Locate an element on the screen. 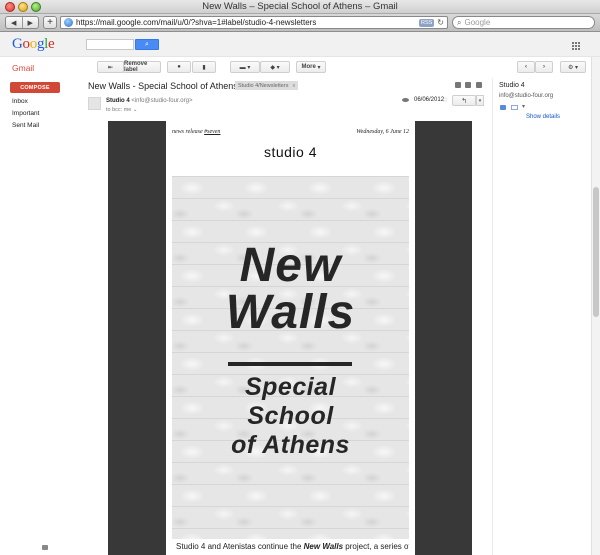 This screenshot has height=555, width=600. folder-icon: ▬ ▾ is located at coordinates (245, 67).